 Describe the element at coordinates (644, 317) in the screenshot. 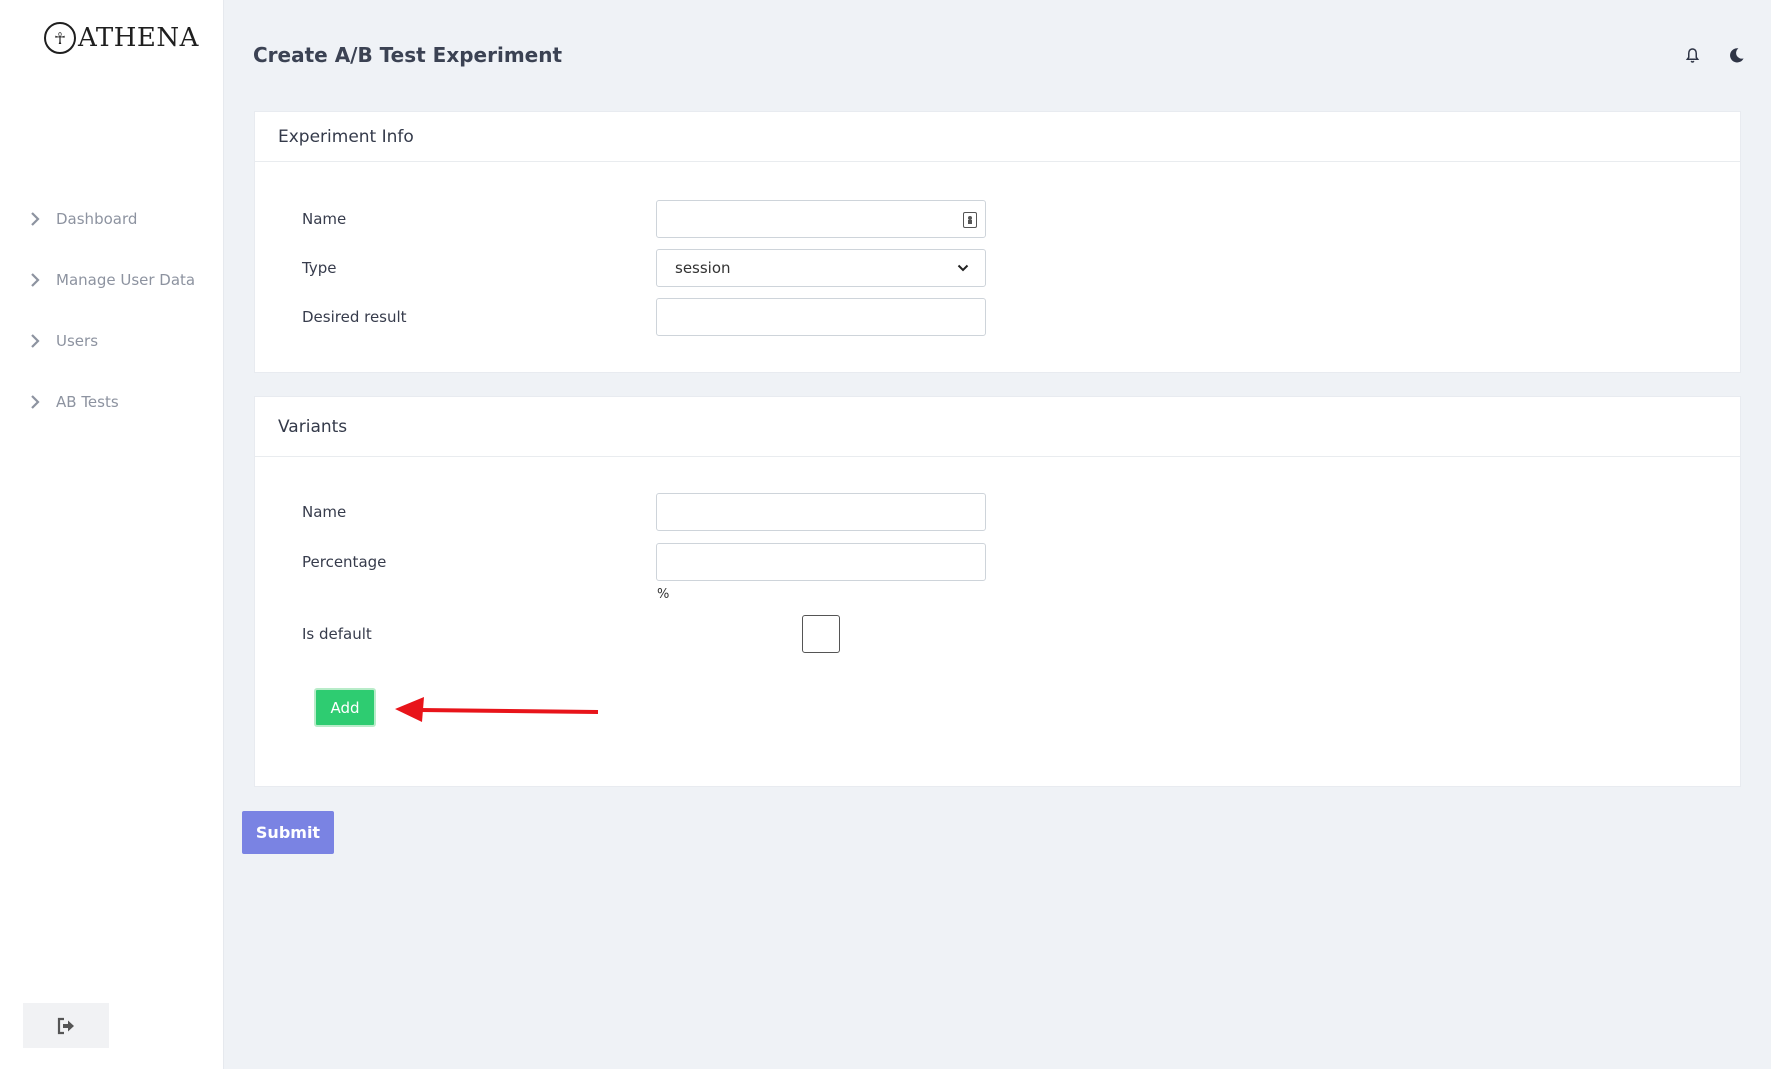

I see `desired-result-row: Desired result` at that location.